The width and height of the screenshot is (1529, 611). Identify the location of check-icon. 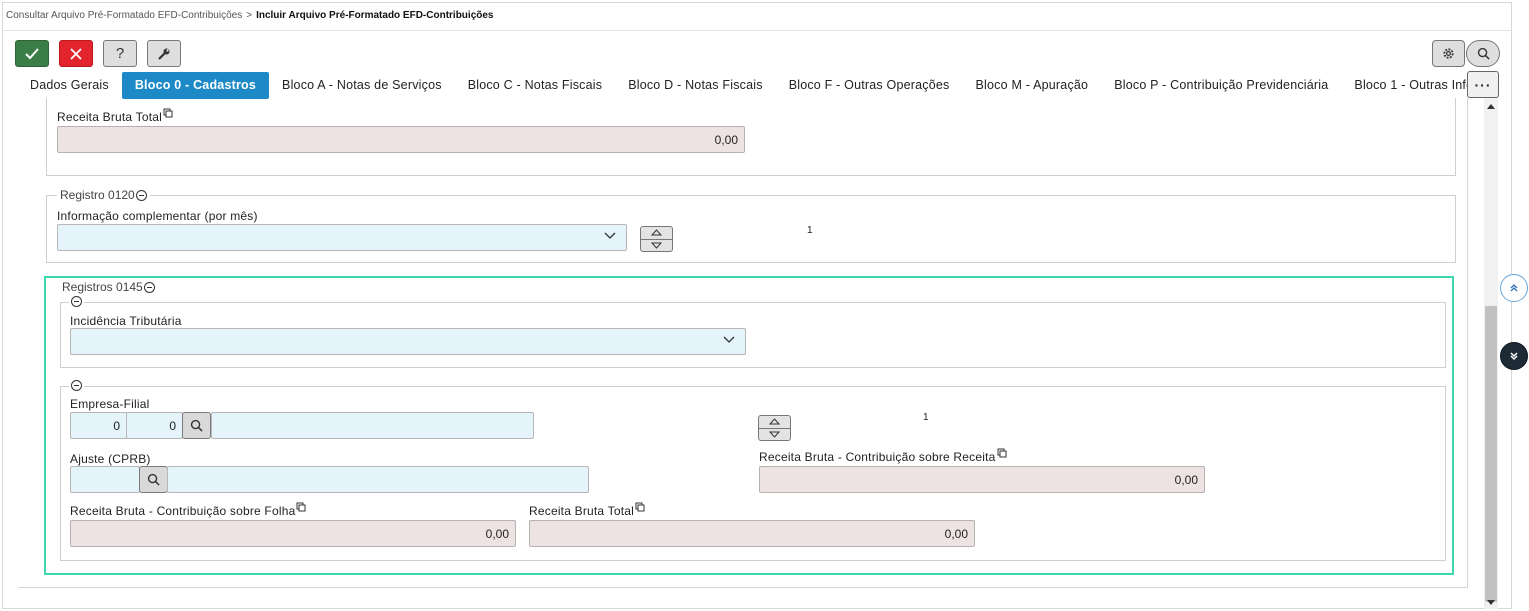
(32, 53).